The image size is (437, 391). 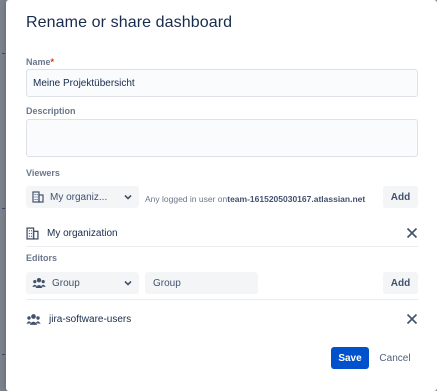 What do you see at coordinates (222, 83) in the screenshot?
I see `name-input: Meine Projektübersicht` at bounding box center [222, 83].